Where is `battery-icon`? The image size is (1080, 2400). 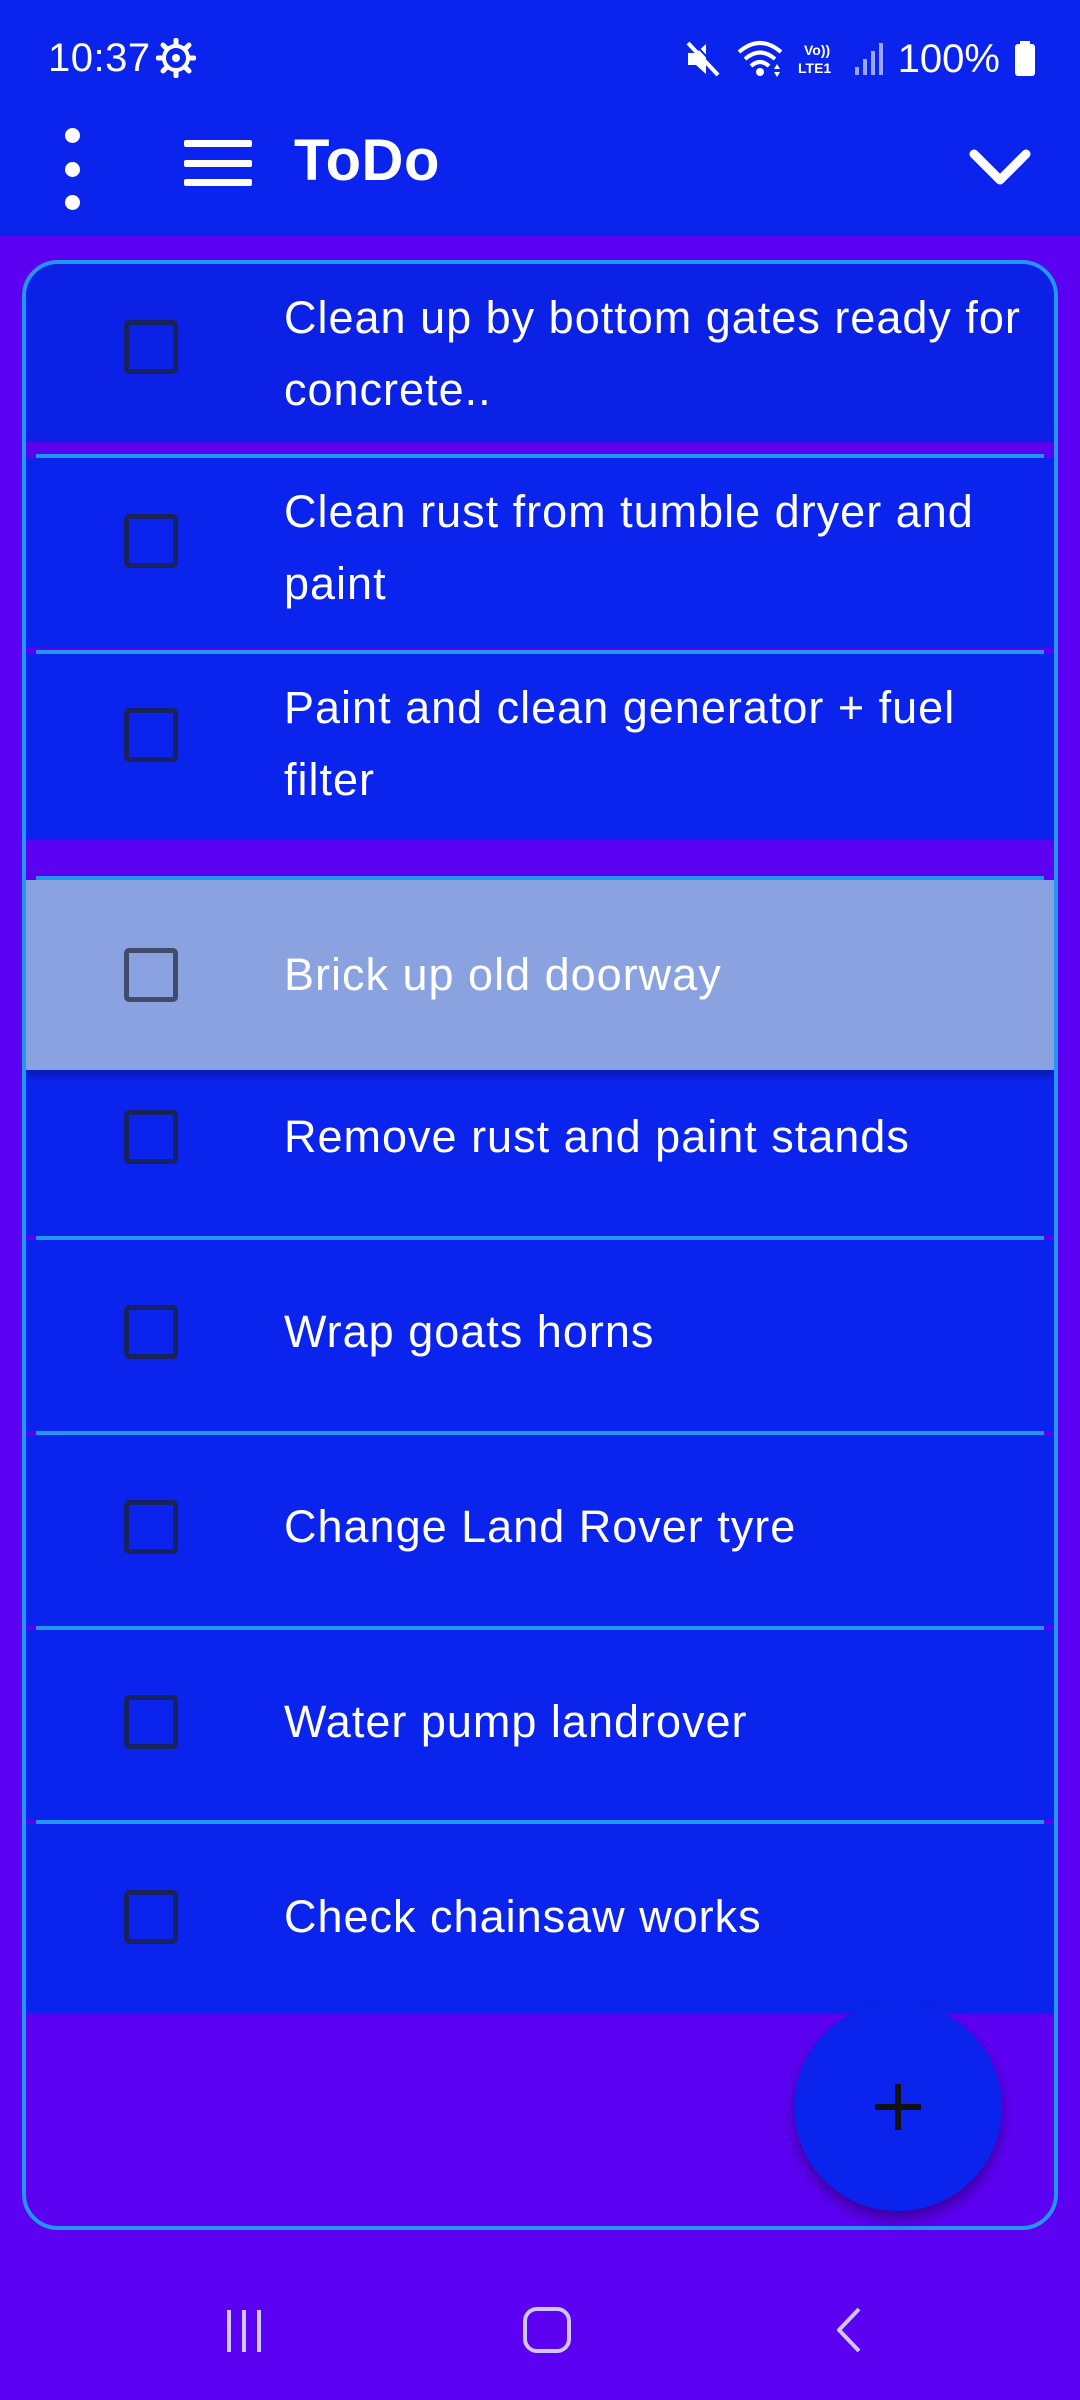 battery-icon is located at coordinates (1025, 58).